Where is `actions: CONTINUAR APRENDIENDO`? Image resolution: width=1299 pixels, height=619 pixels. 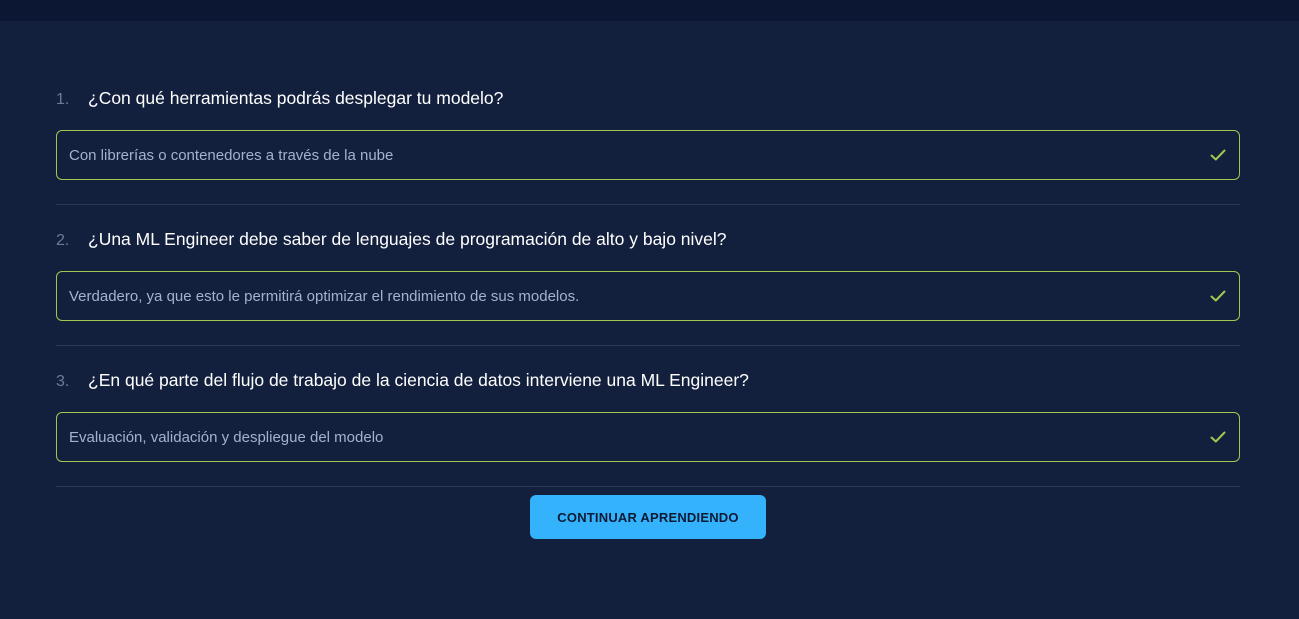 actions: CONTINUAR APRENDIENDO is located at coordinates (648, 513).